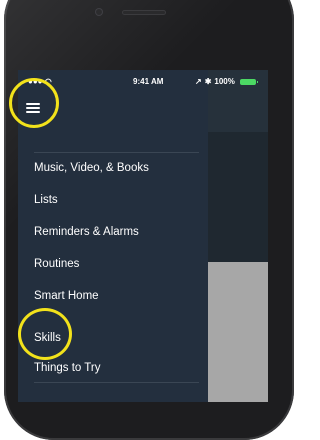  What do you see at coordinates (34, 103) in the screenshot?
I see `highlight-ring-menu` at bounding box center [34, 103].